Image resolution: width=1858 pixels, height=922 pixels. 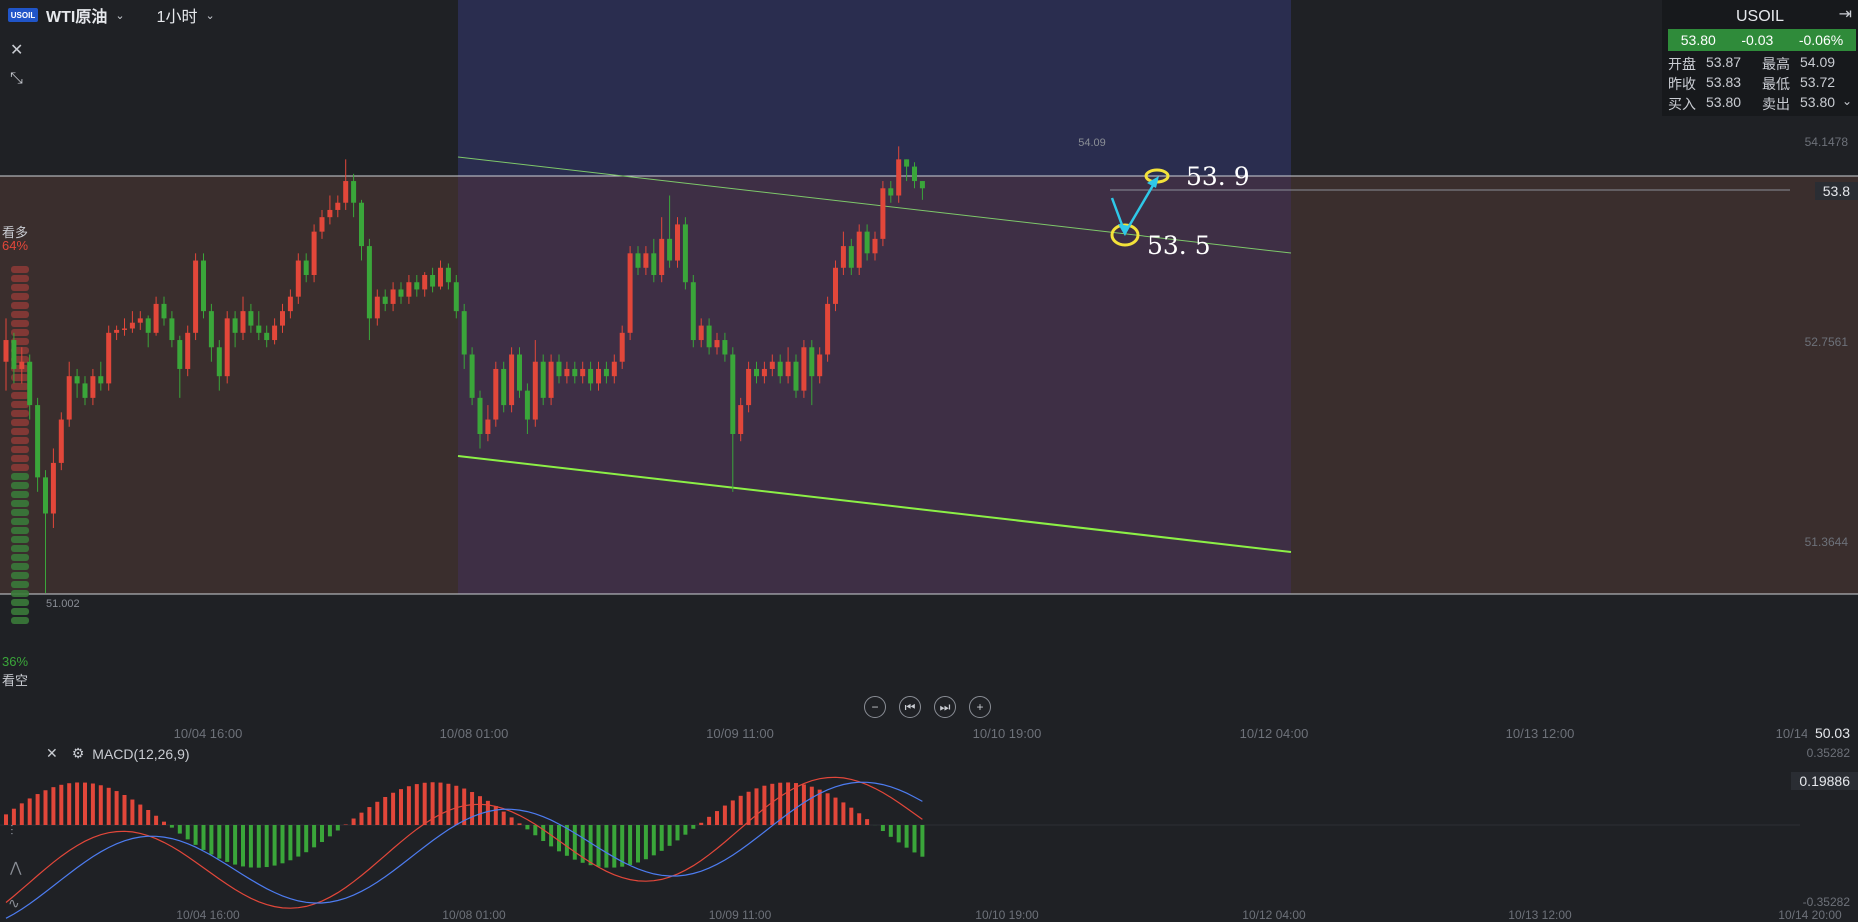 What do you see at coordinates (78, 753) in the screenshot?
I see `gear-icon: ⚙` at bounding box center [78, 753].